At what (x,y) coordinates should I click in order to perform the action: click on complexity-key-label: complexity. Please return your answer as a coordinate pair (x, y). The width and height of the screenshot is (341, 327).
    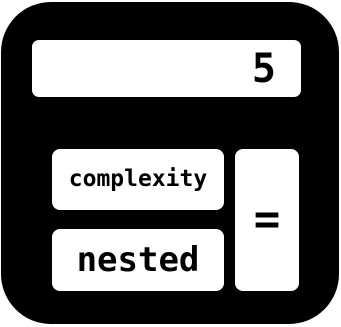
    Looking at the image, I should click on (138, 179).